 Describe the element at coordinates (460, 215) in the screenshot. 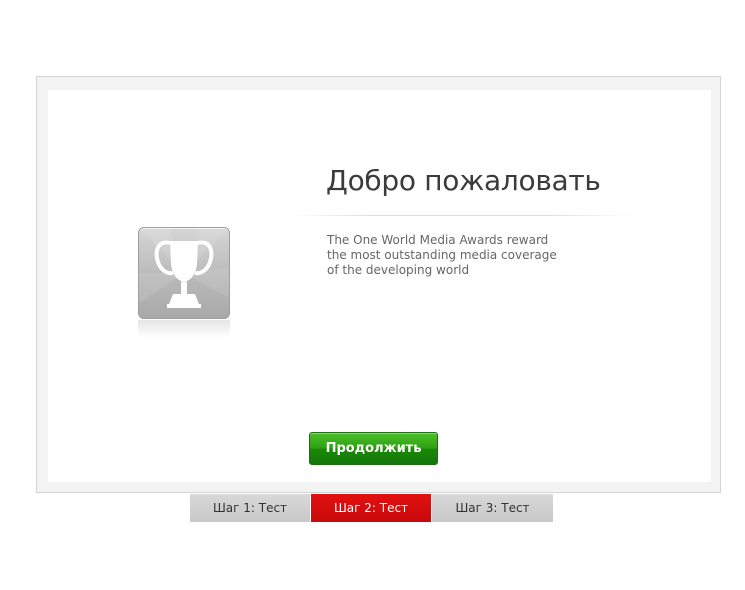

I see `title-divider` at that location.